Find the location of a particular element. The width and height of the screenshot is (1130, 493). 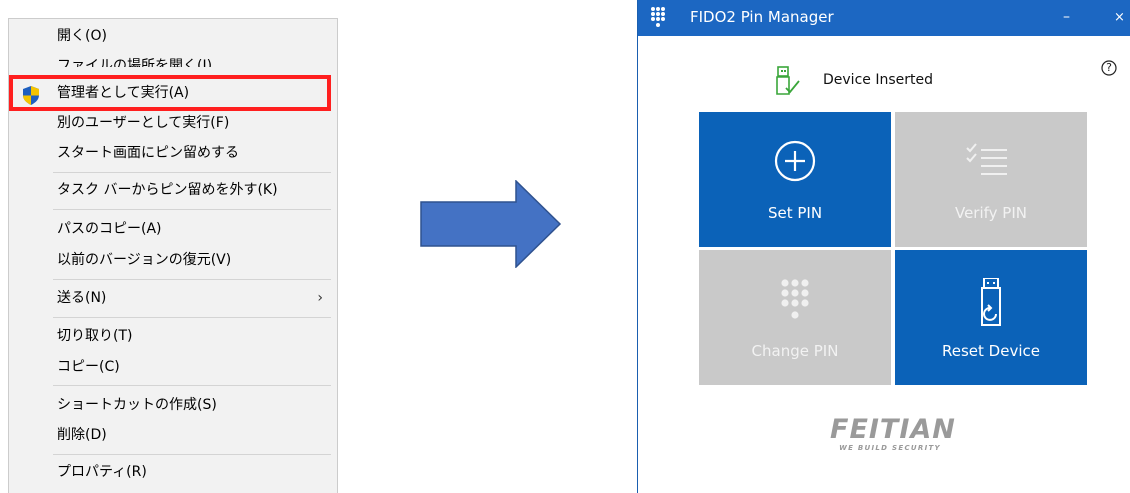

menu-item-unpin-from-taskbar: タスク バーからピン留めを外す(K) is located at coordinates (173, 190).